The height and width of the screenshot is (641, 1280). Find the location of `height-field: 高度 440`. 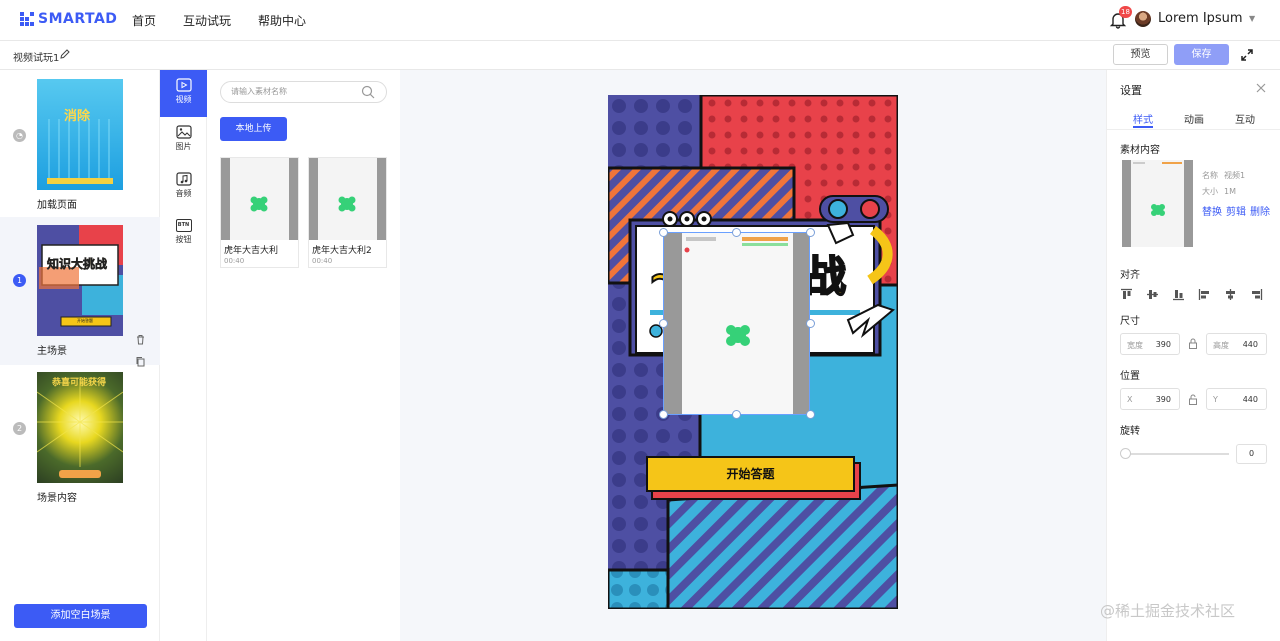

height-field: 高度 440 is located at coordinates (1236, 344).